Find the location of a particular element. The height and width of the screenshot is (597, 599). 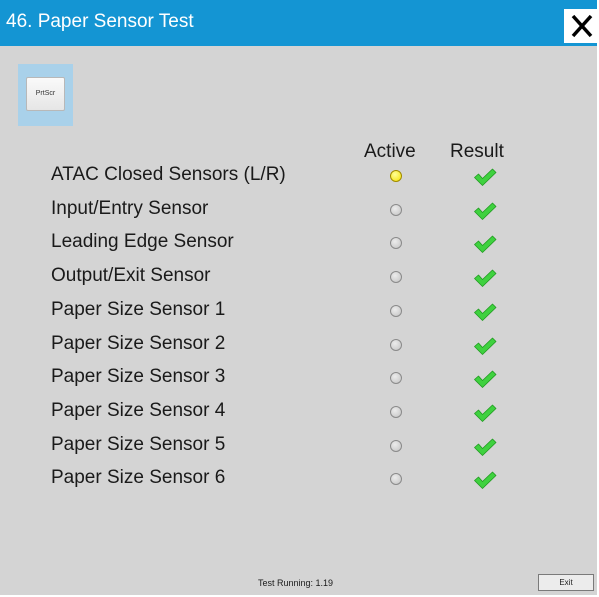

sensor-row: Paper Size Sensor 1 is located at coordinates (298, 311).